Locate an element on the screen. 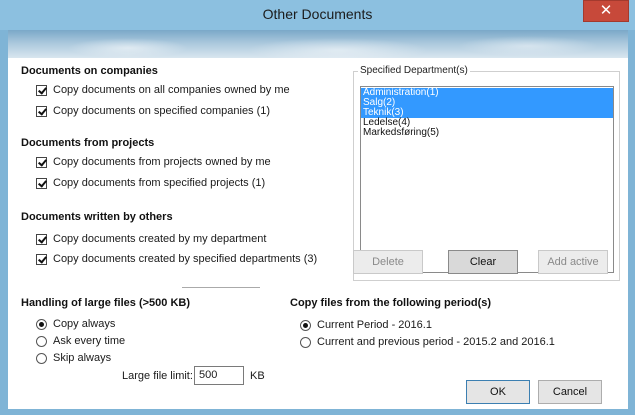  radio-label: Copy always is located at coordinates (84, 324).